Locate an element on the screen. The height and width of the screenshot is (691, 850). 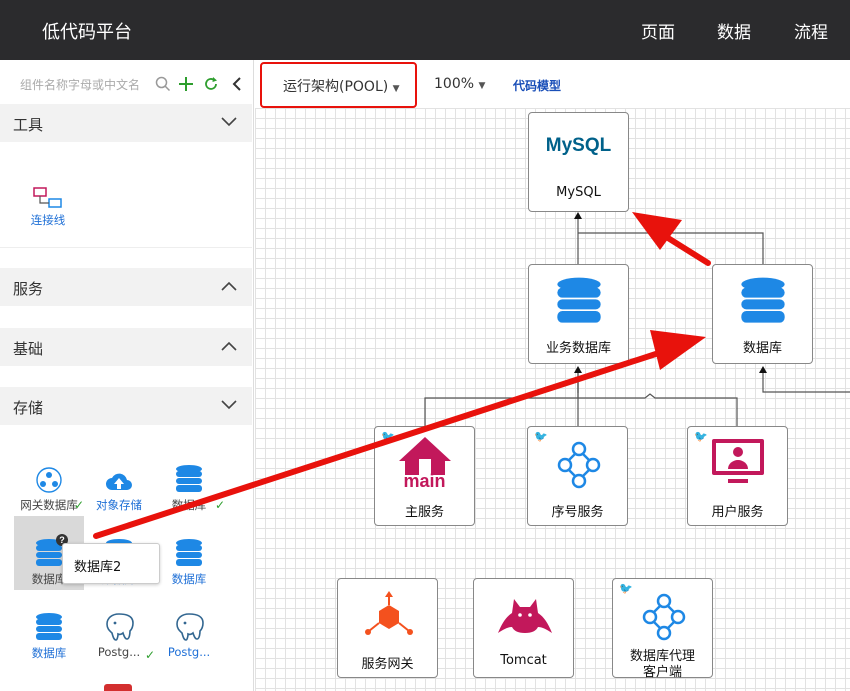
node-main-service-label: 主服务 is located at coordinates (424, 512).